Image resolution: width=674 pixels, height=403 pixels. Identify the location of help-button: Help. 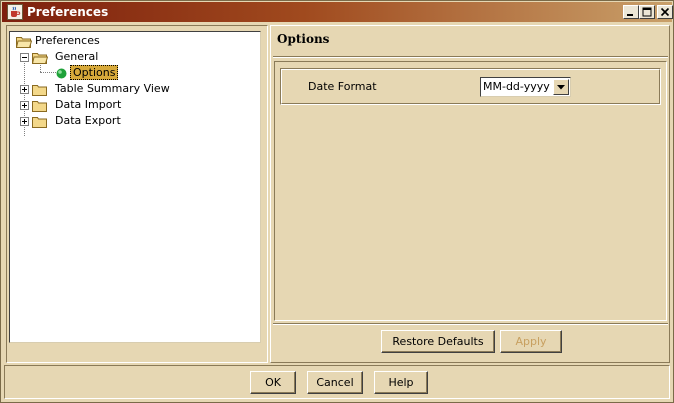
(401, 382).